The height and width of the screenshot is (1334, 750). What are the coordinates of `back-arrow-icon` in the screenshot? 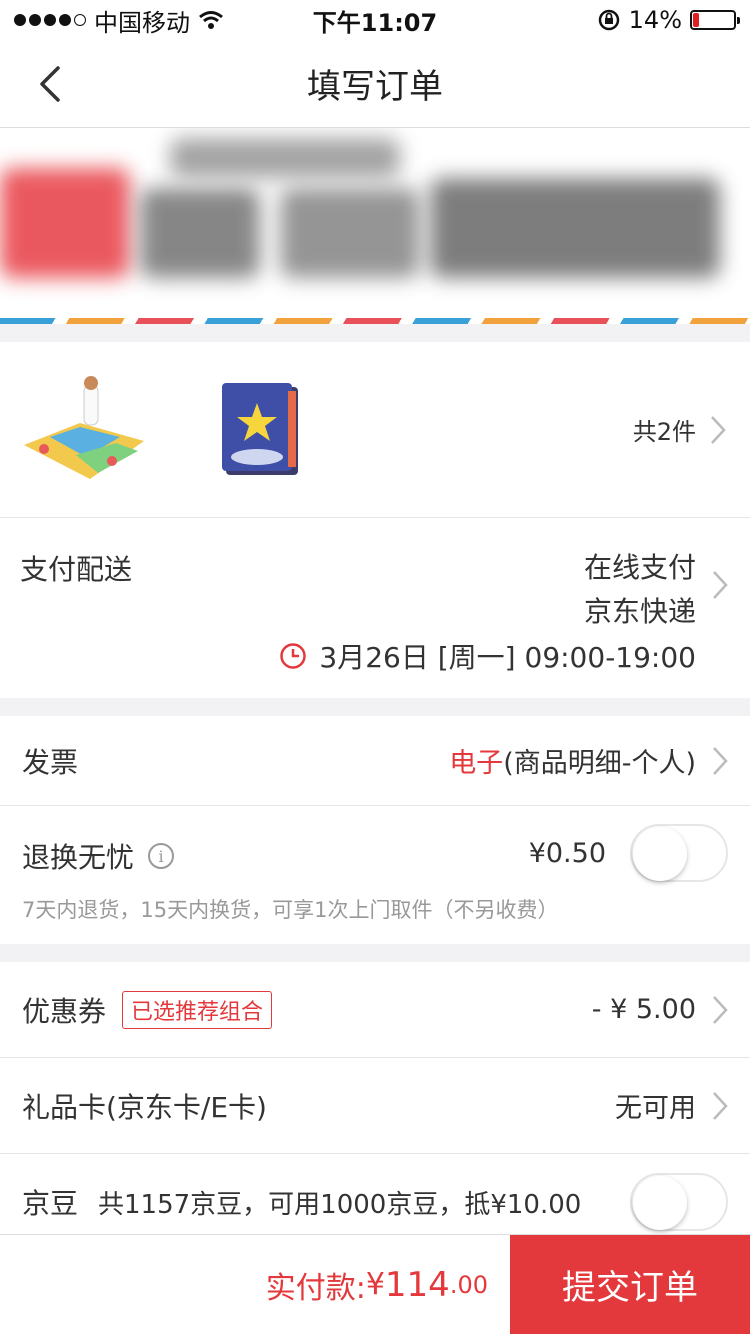 It's located at (52, 84).